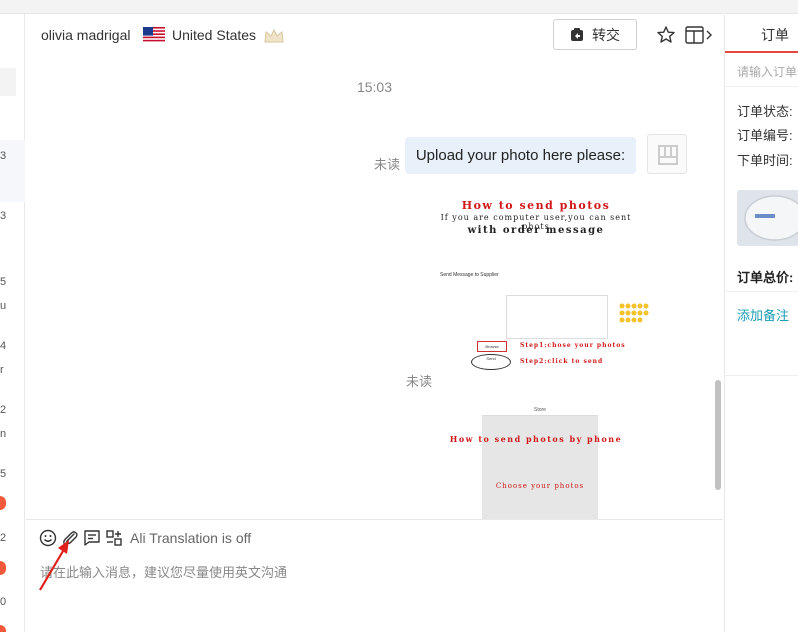  I want to click on image-text-line: with order message, so click(536, 230).